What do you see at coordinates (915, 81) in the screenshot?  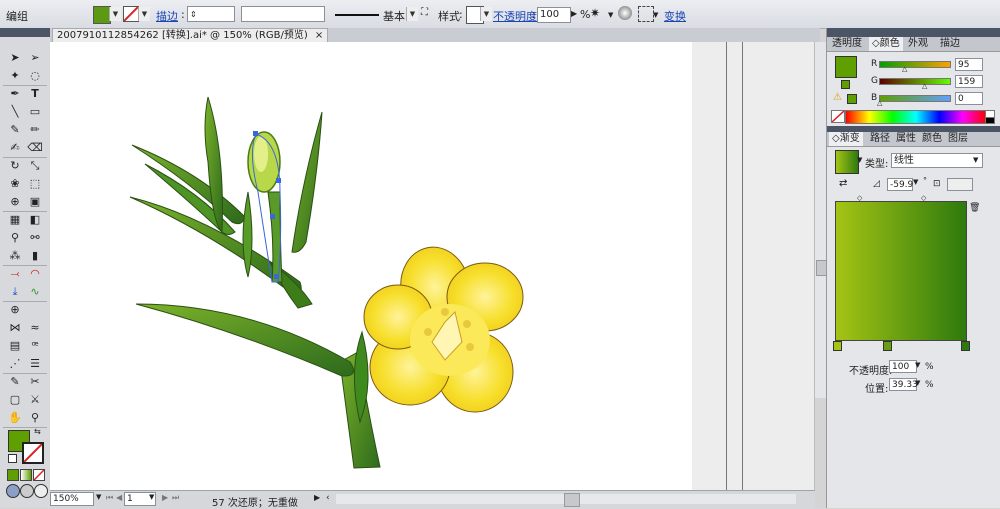 I see `green-slider` at bounding box center [915, 81].